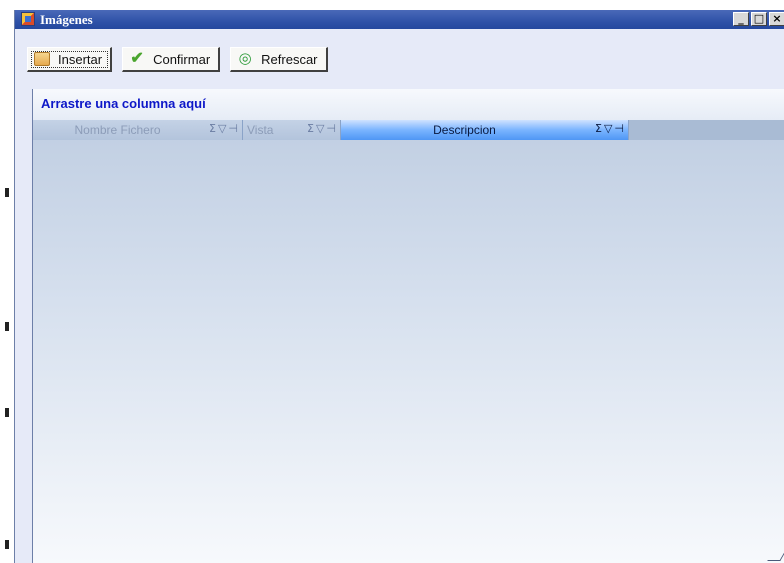  I want to click on close-button: ×, so click(776, 19).